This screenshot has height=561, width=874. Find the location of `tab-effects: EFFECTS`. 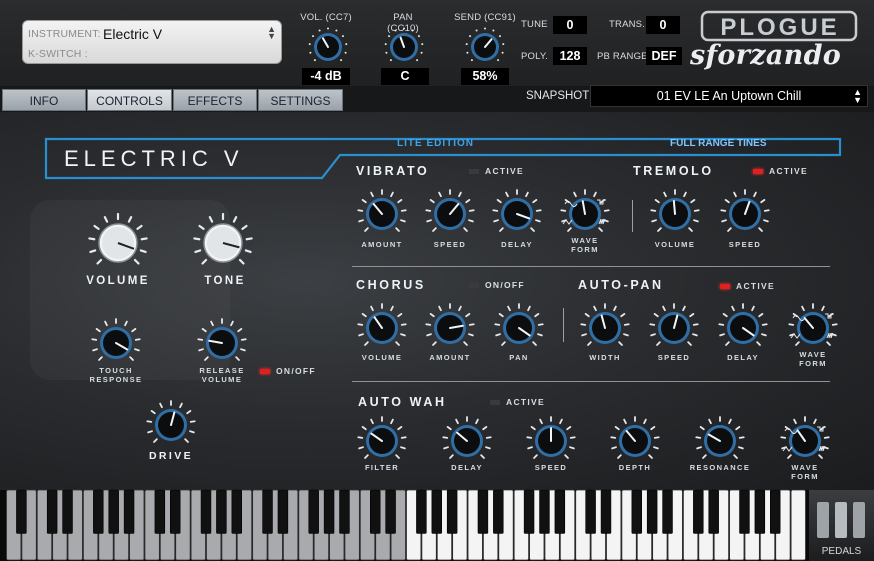

tab-effects: EFFECTS is located at coordinates (215, 100).